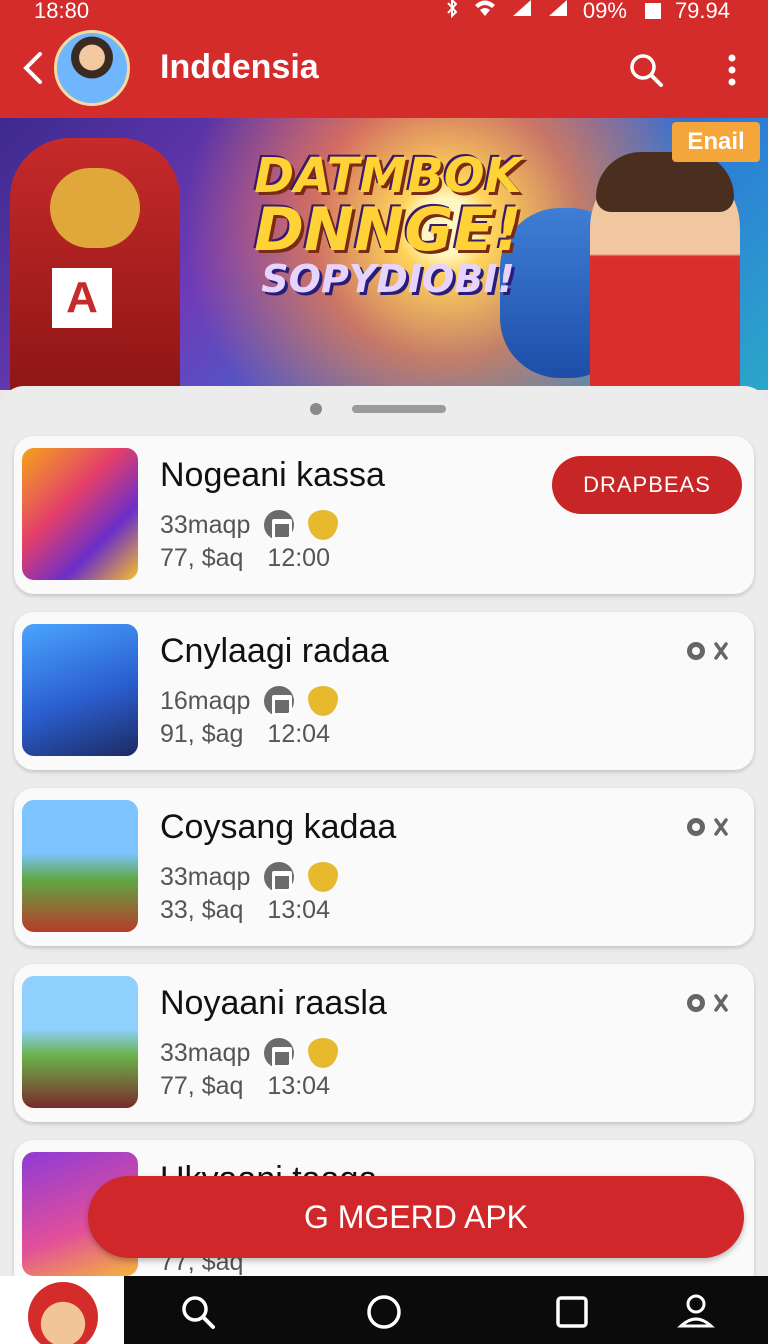  What do you see at coordinates (92, 68) in the screenshot?
I see `channel-avatar` at bounding box center [92, 68].